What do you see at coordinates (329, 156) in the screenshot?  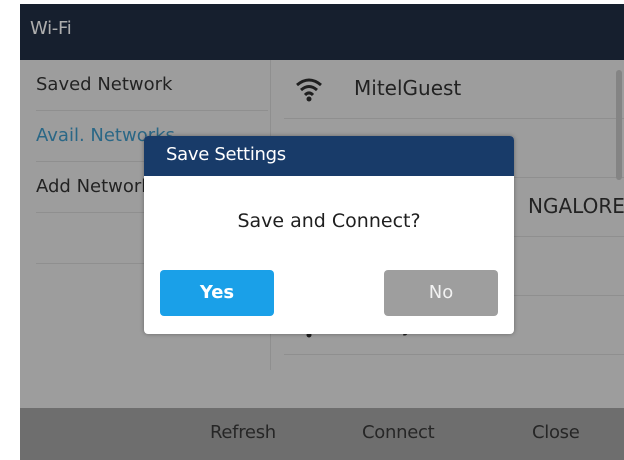 I see `dialog-header: Save Settings` at bounding box center [329, 156].